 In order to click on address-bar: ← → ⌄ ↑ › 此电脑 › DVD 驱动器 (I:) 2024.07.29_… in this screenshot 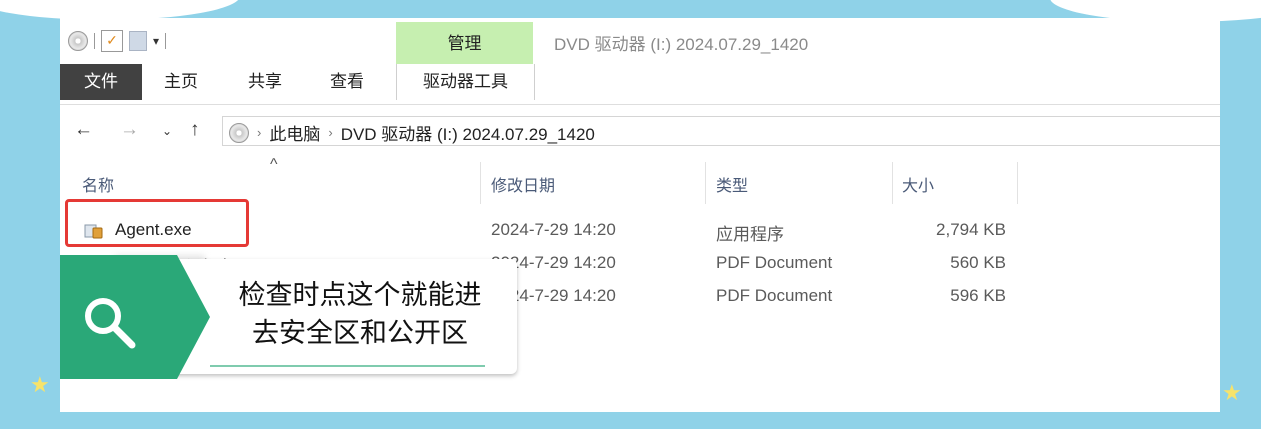, I will do `click(640, 131)`.